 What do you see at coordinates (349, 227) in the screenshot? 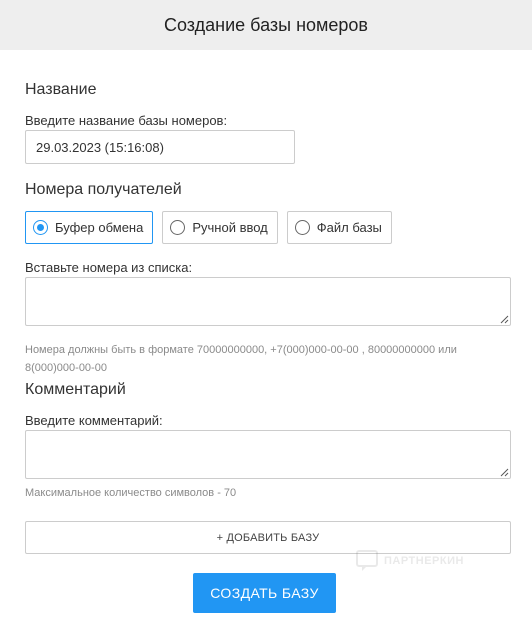
I see `radio-file-label: Файл базы` at bounding box center [349, 227].